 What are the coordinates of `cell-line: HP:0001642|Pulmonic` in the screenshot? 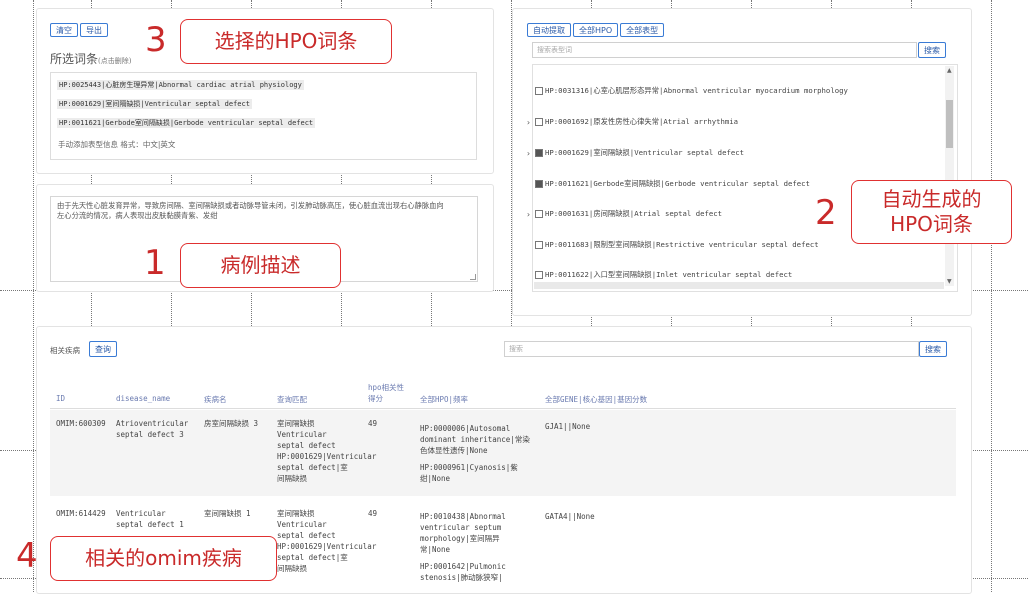 It's located at (463, 566).